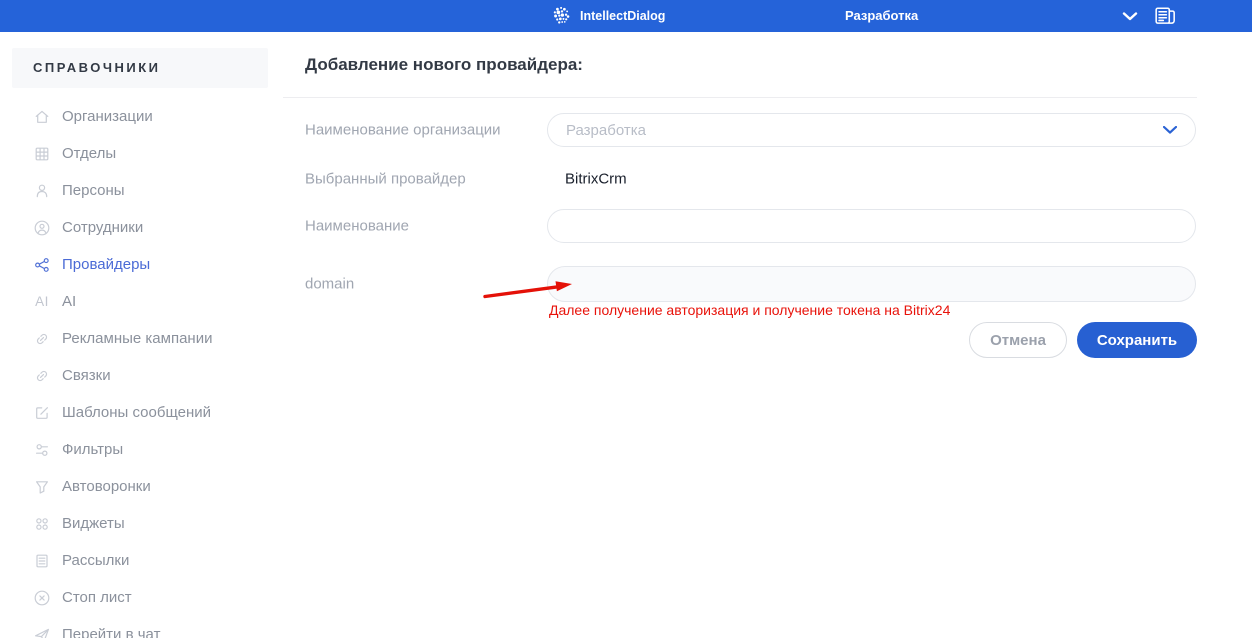 The height and width of the screenshot is (638, 1252). I want to click on person-icon, so click(42, 191).